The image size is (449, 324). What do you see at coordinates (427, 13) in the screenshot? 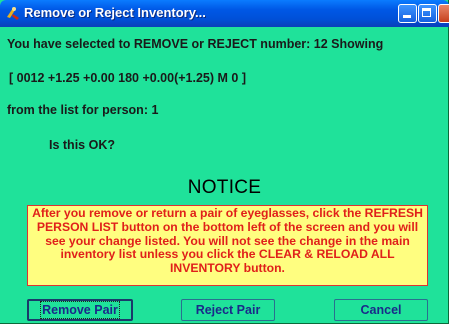
I see `maximize-button` at bounding box center [427, 13].